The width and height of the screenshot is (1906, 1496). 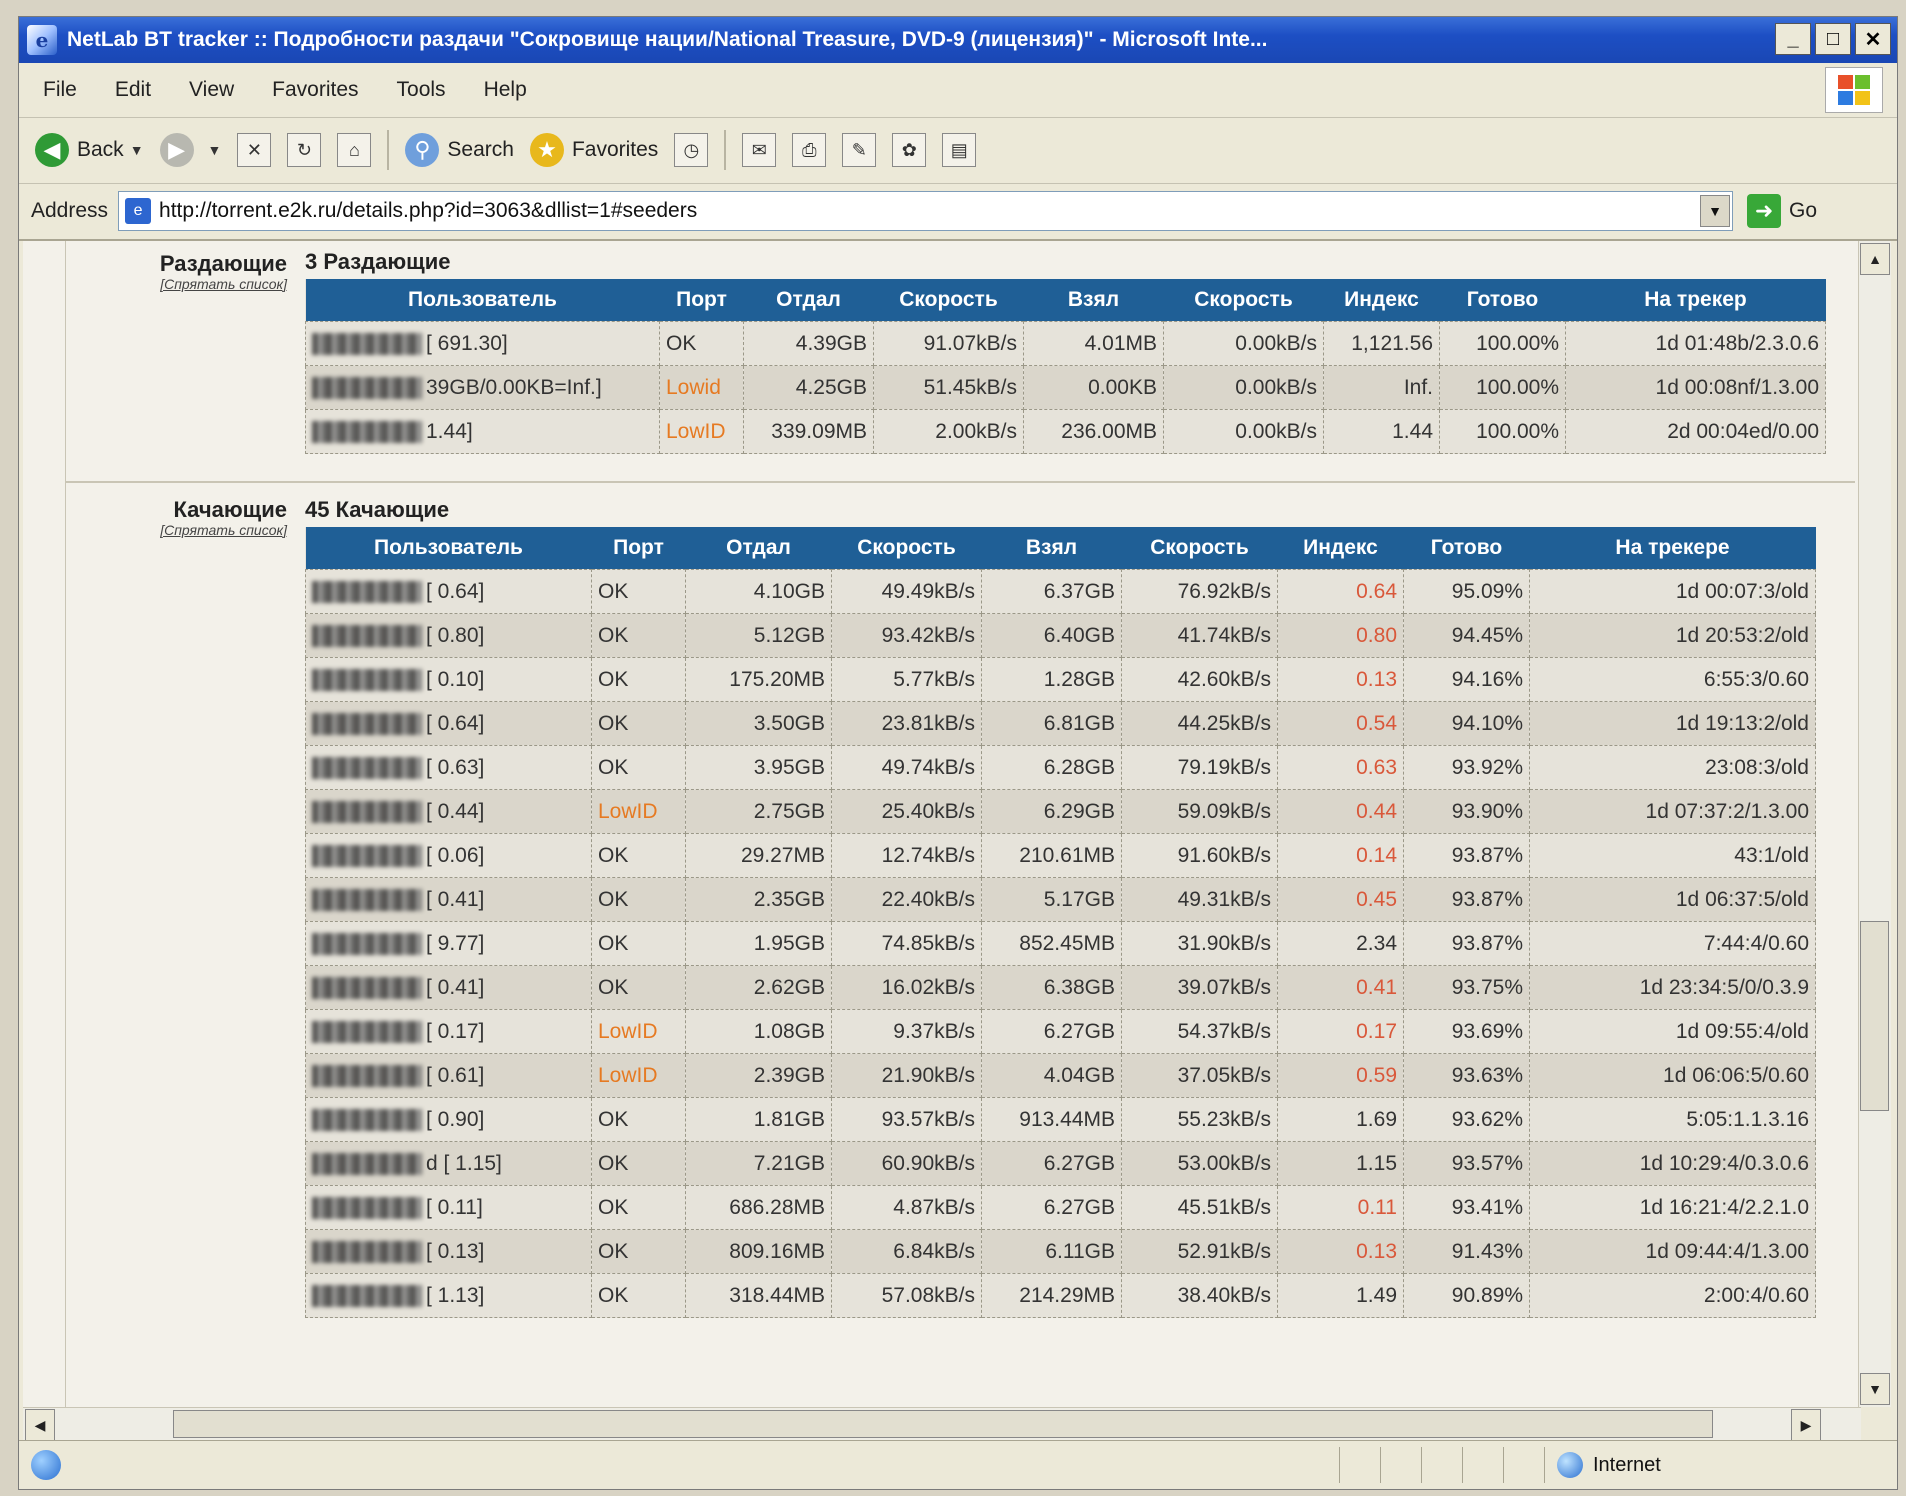 I want to click on value-port: LowID, so click(x=628, y=1031).